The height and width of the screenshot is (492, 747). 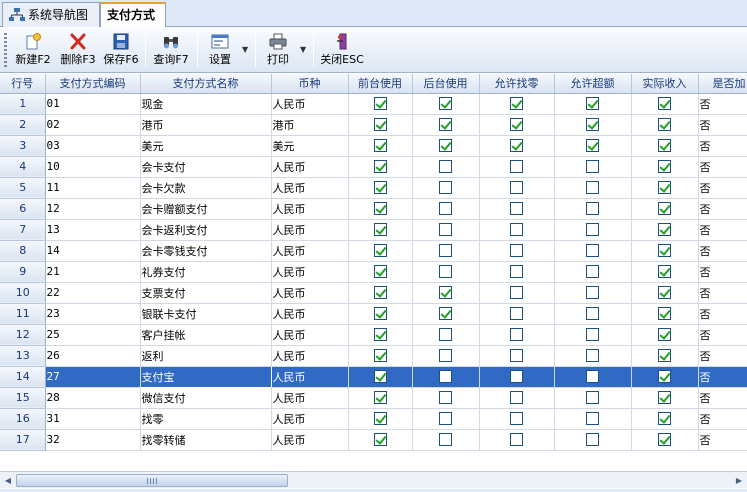 What do you see at coordinates (93, 251) in the screenshot?
I see `code-cell: 14` at bounding box center [93, 251].